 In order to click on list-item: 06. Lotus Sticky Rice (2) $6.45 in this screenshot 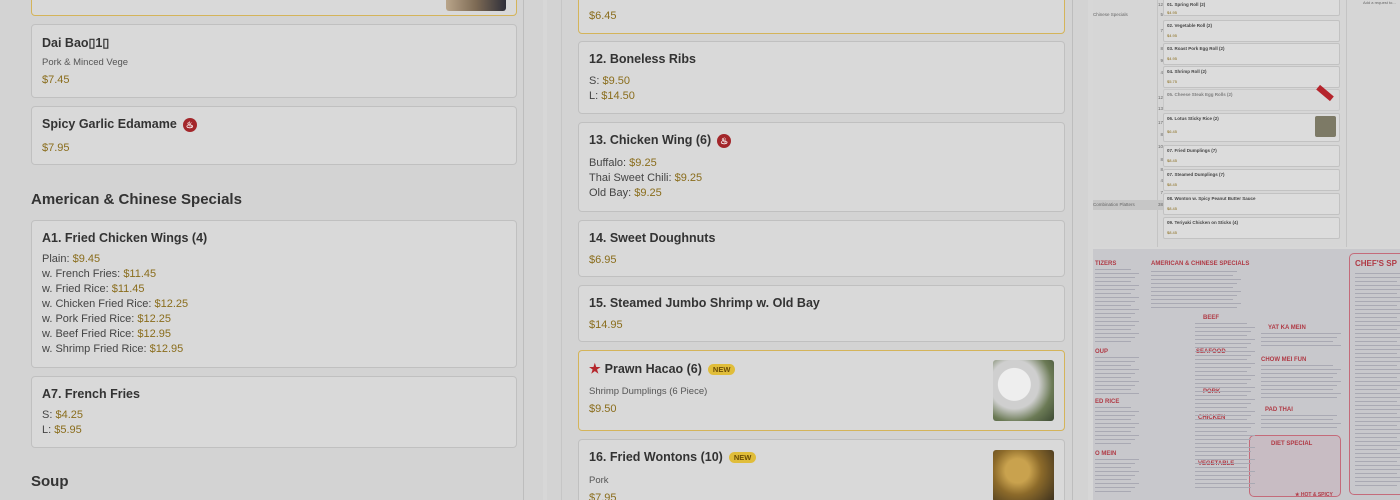, I will do `click(1251, 127)`.